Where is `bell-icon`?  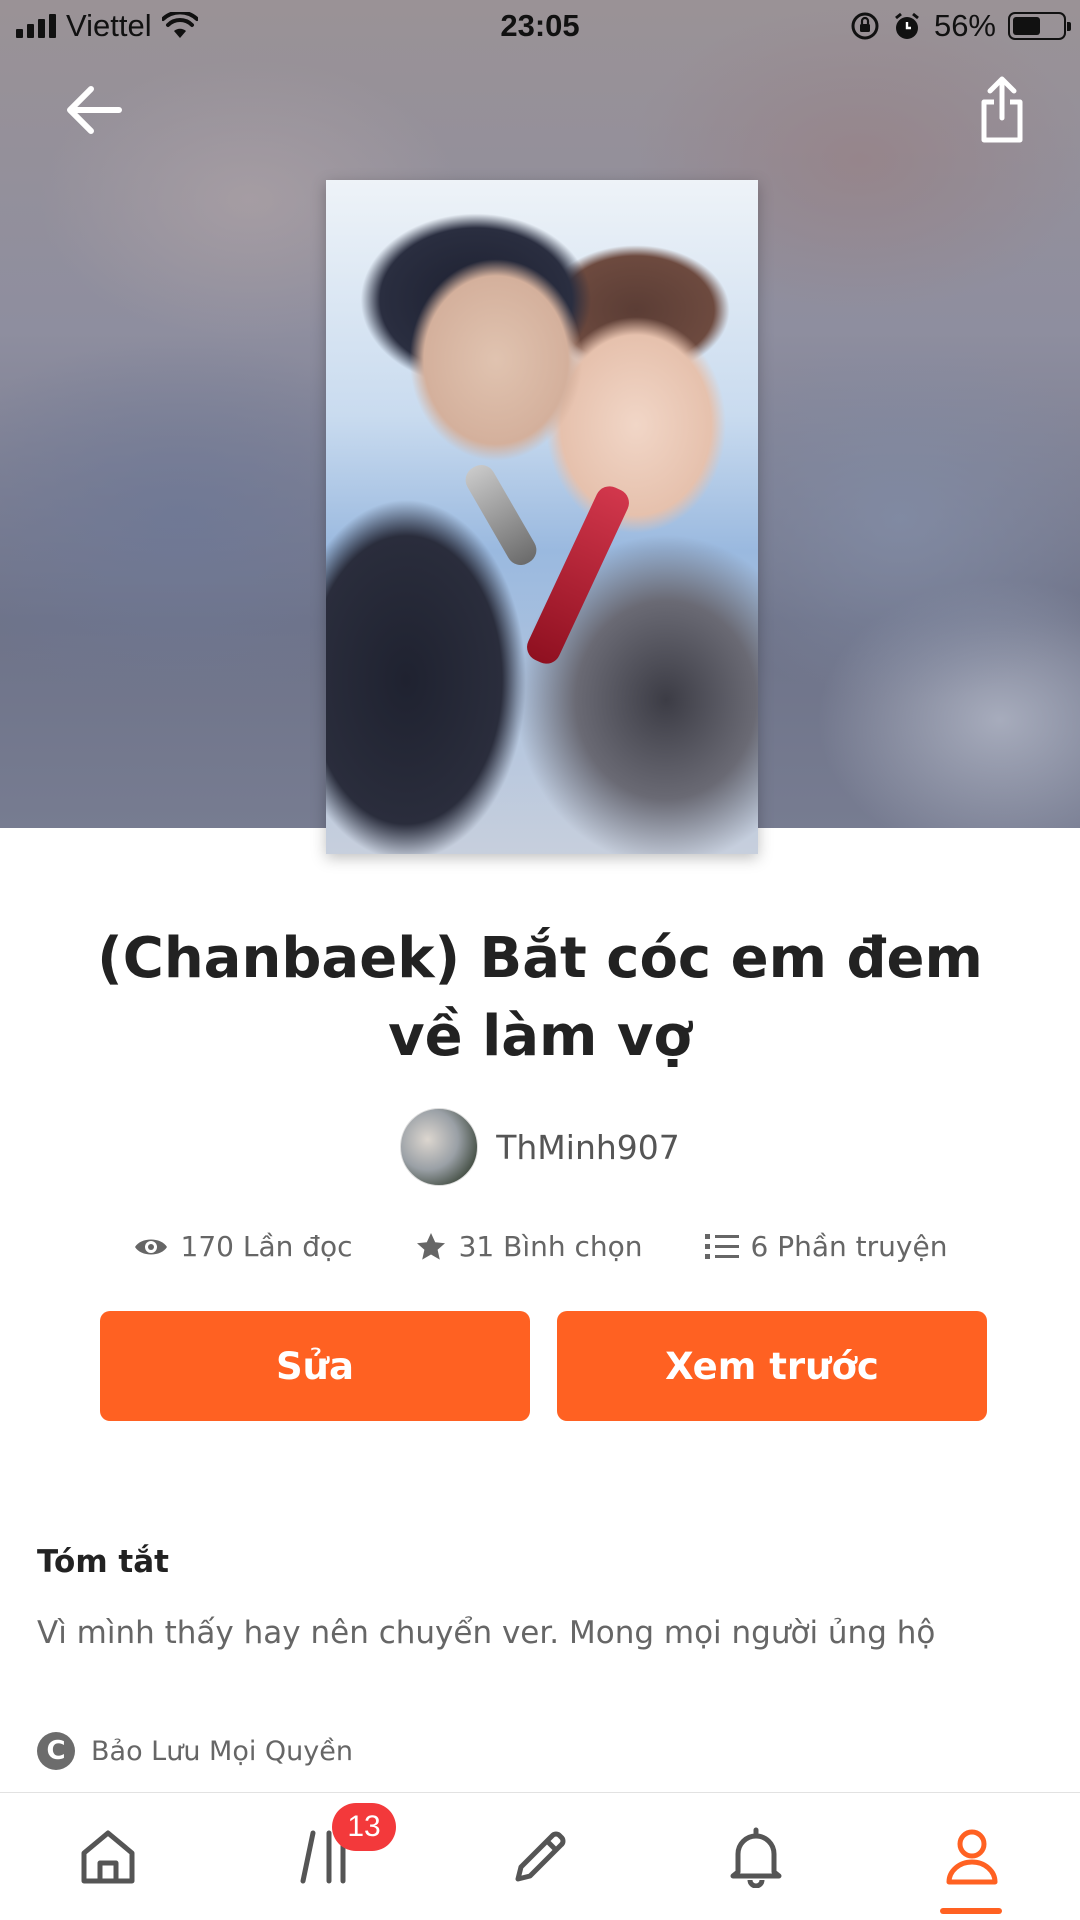
bell-icon is located at coordinates (756, 1857).